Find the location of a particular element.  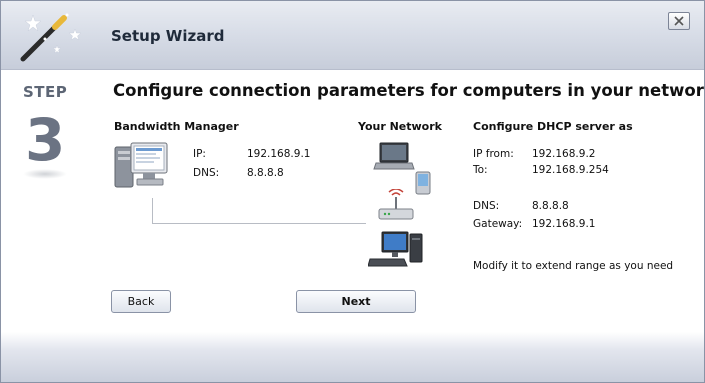

router-icon is located at coordinates (396, 204).